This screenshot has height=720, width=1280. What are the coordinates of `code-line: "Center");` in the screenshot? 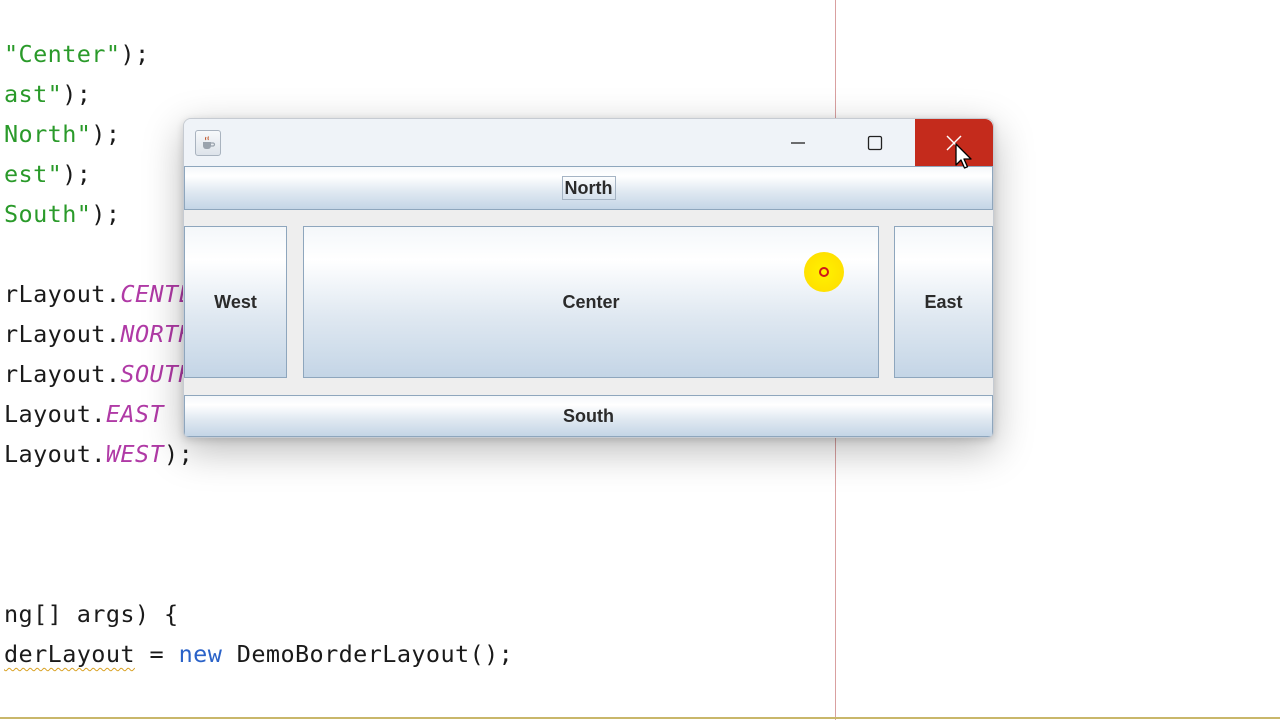 It's located at (77, 54).